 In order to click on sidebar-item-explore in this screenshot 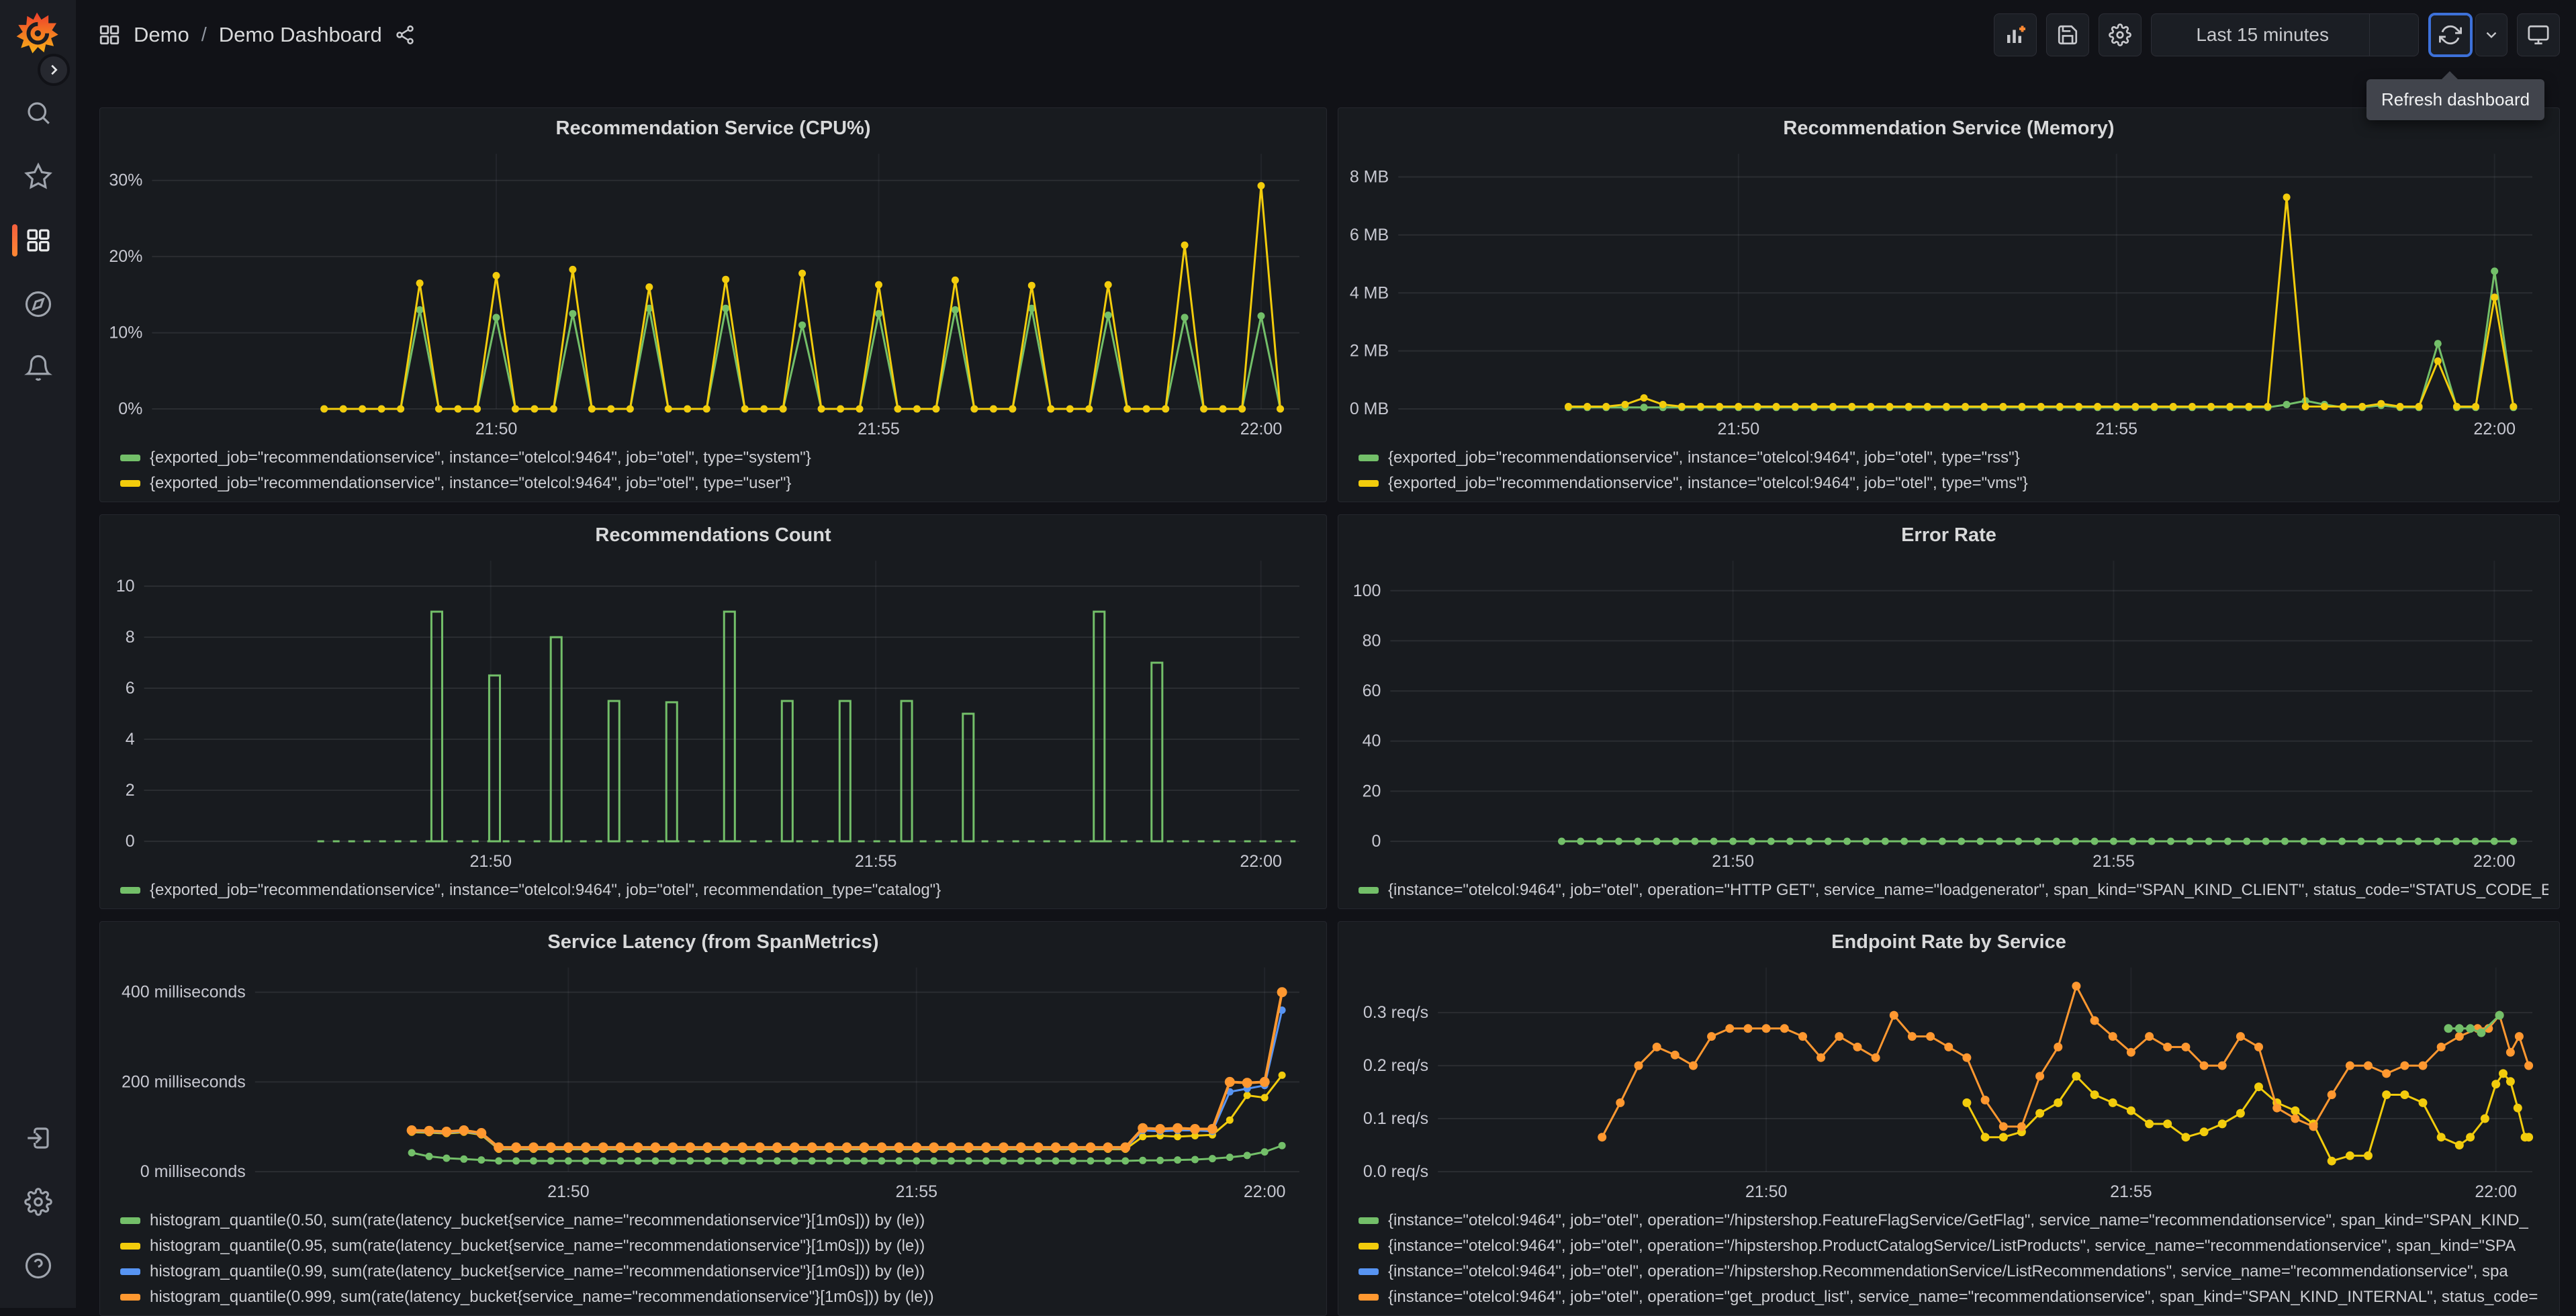, I will do `click(38, 304)`.